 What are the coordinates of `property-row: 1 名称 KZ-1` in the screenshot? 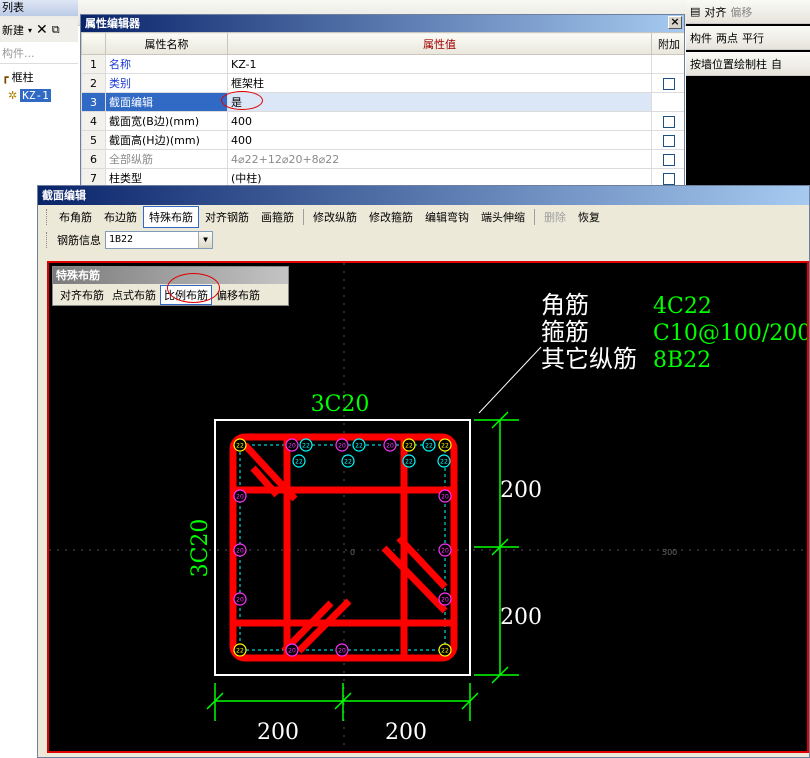 It's located at (382, 64).